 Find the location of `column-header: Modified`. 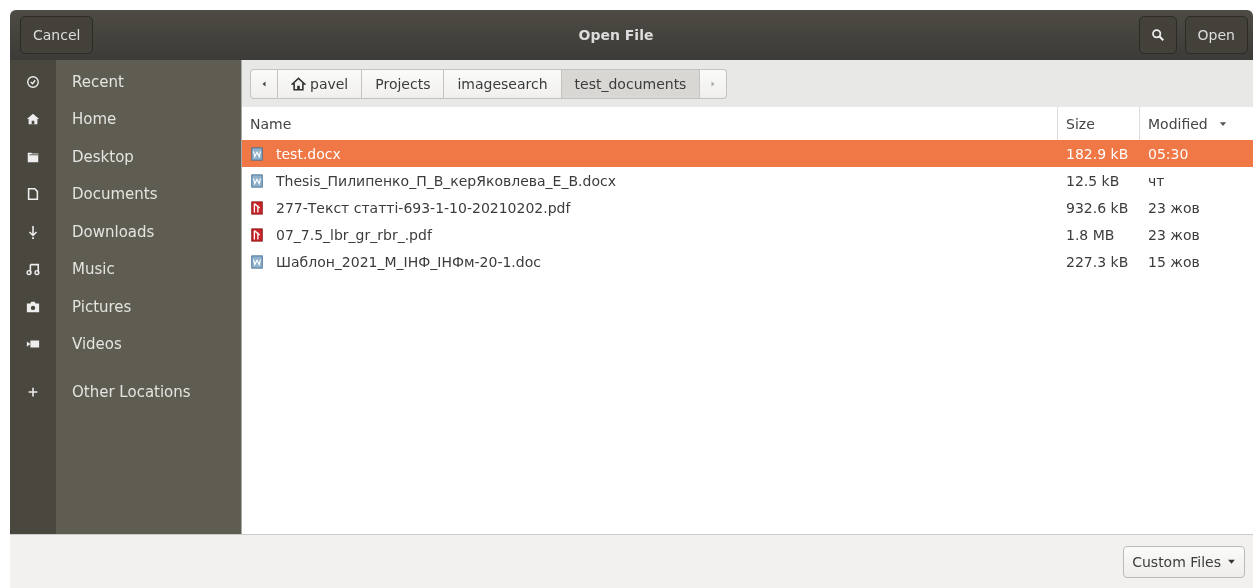

column-header: Modified is located at coordinates (1196, 123).